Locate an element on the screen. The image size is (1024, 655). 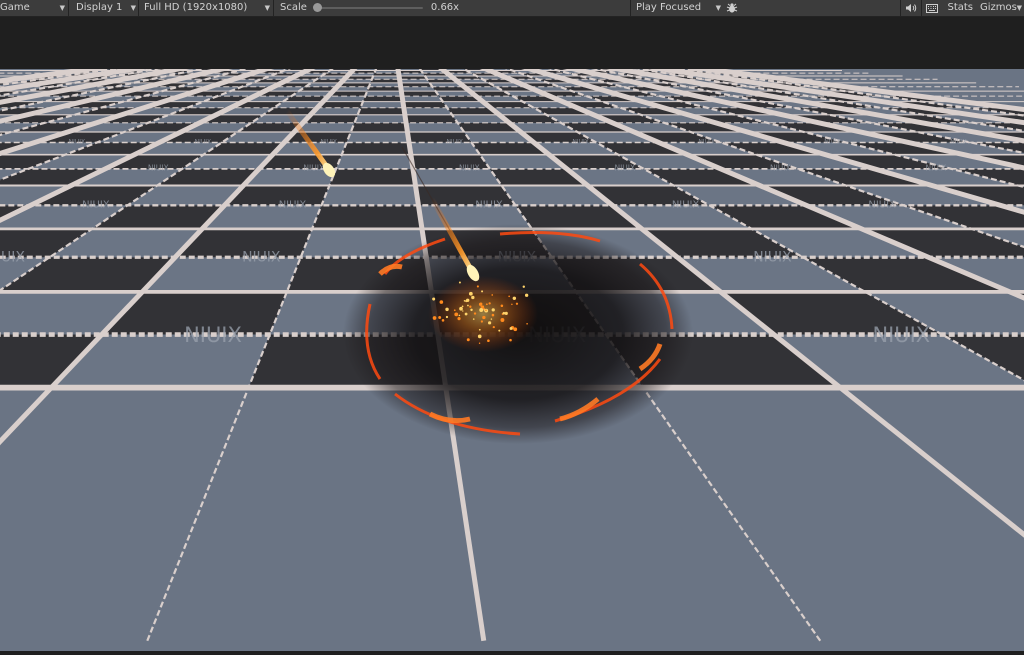
speaker-icon is located at coordinates (911, 8).